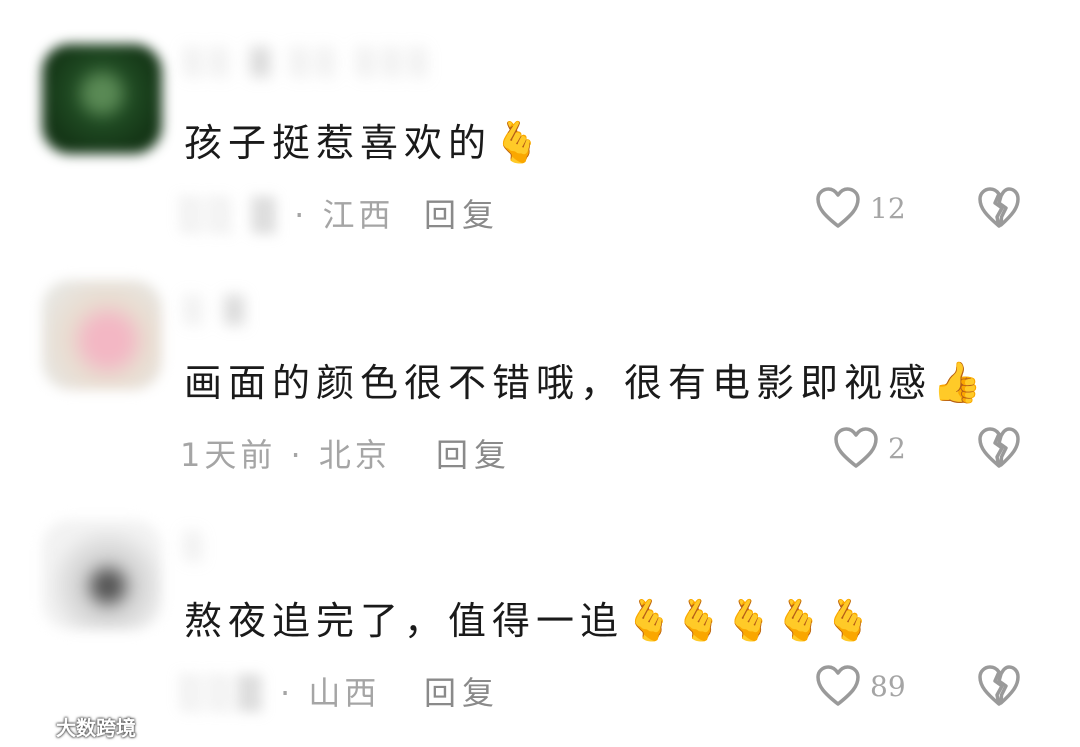  Describe the element at coordinates (888, 208) in the screenshot. I see `like-count: 12` at that location.